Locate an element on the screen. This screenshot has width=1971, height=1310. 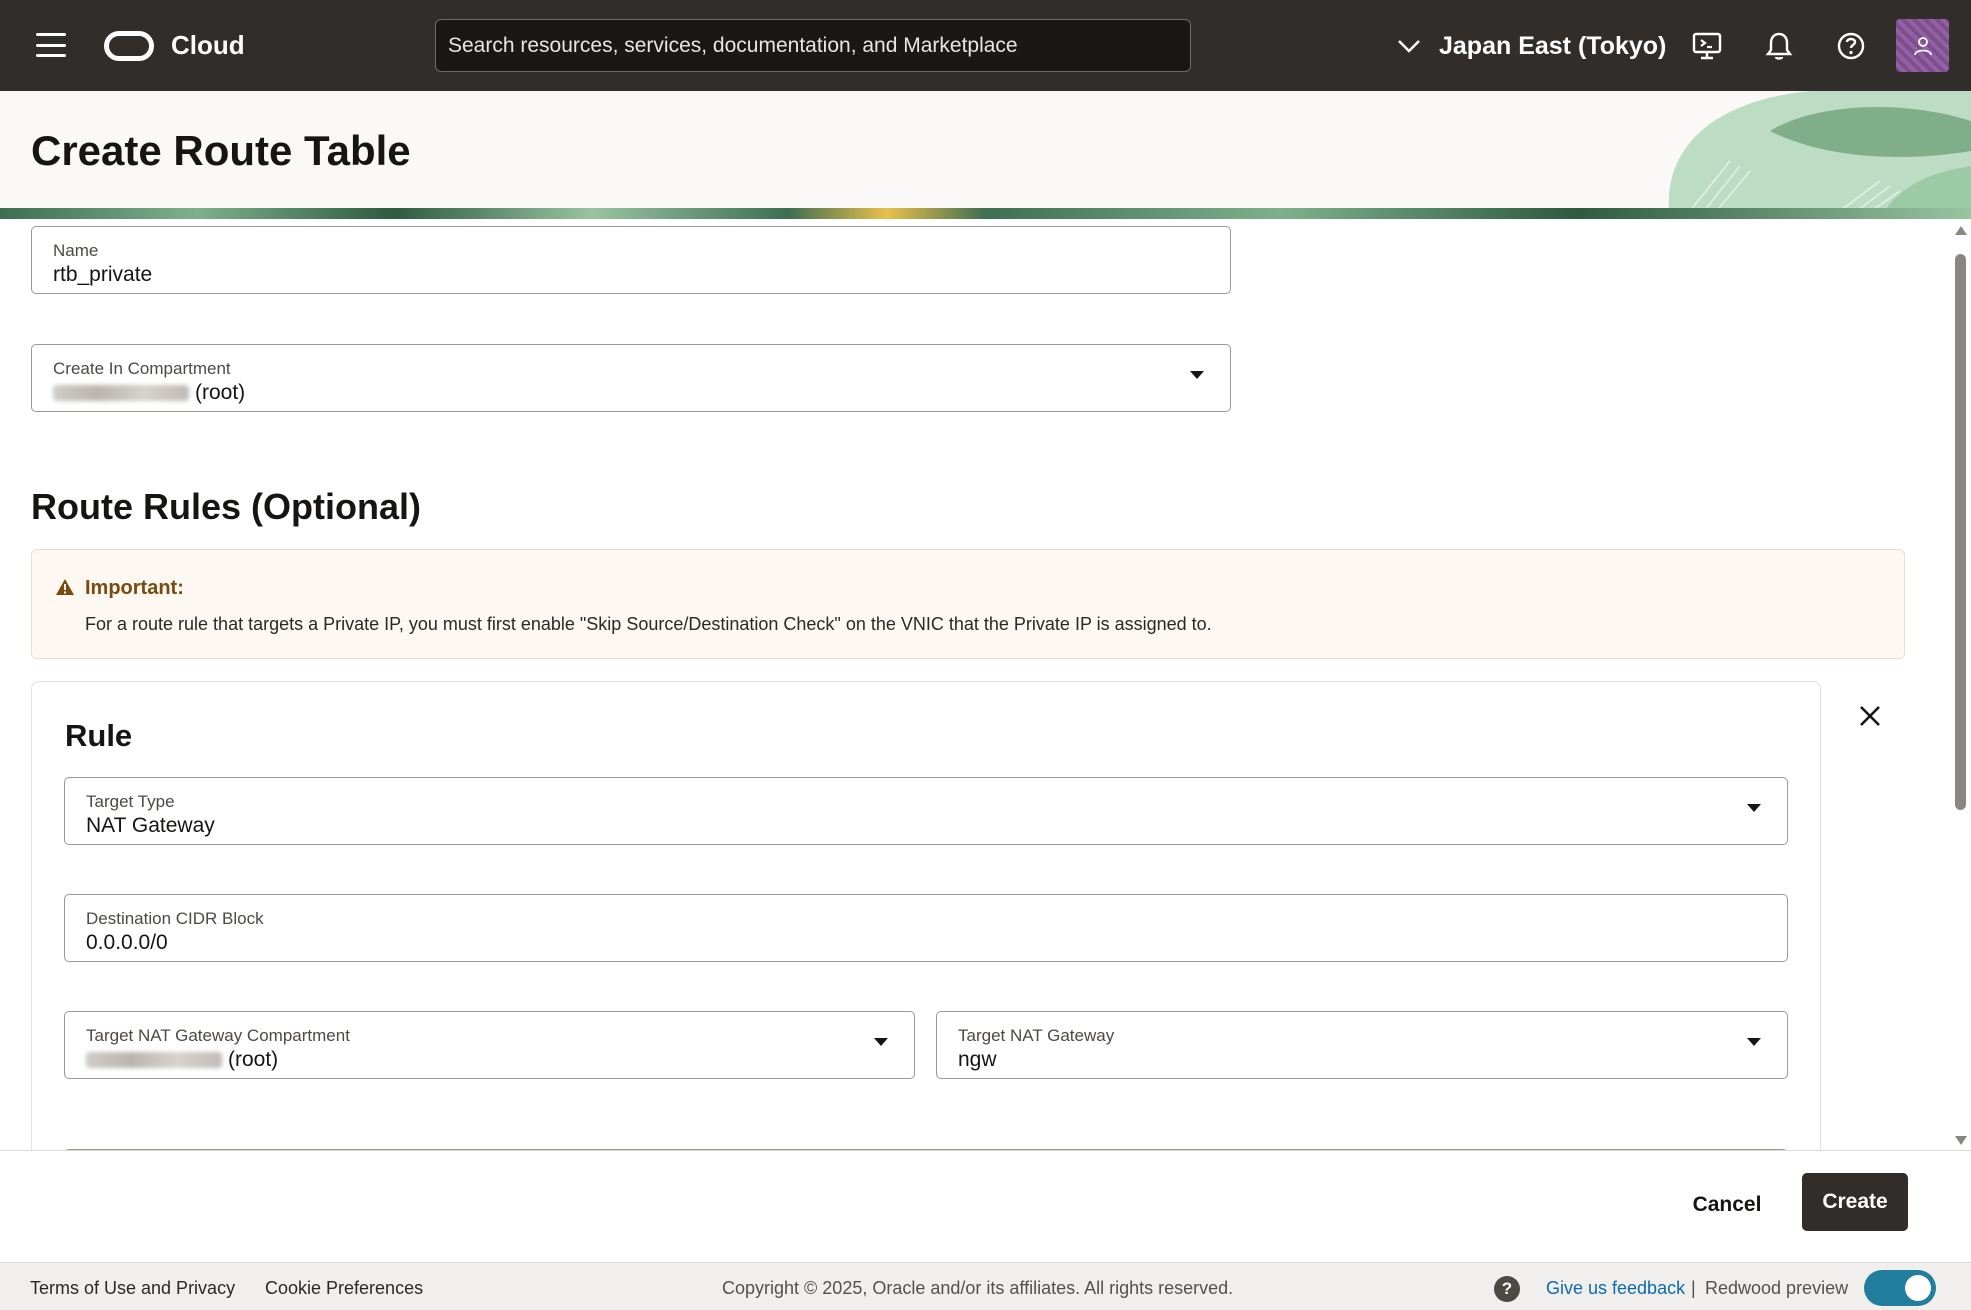
brand-name: Cloud is located at coordinates (208, 45).